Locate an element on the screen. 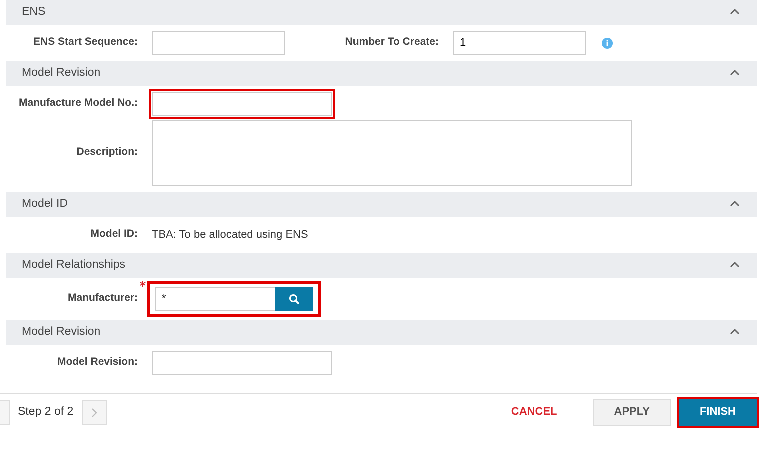 This screenshot has height=450, width=773. search-button is located at coordinates (294, 299).